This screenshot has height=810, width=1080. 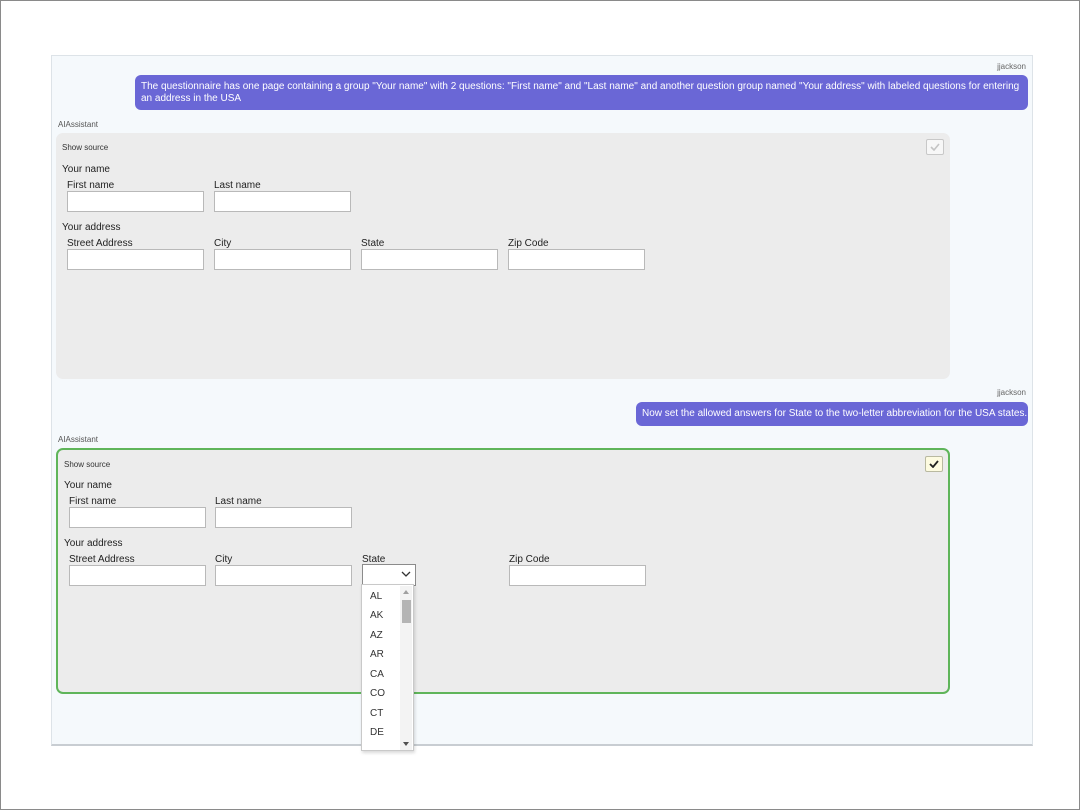 What do you see at coordinates (406, 668) in the screenshot?
I see `dropdown-scrollbar` at bounding box center [406, 668].